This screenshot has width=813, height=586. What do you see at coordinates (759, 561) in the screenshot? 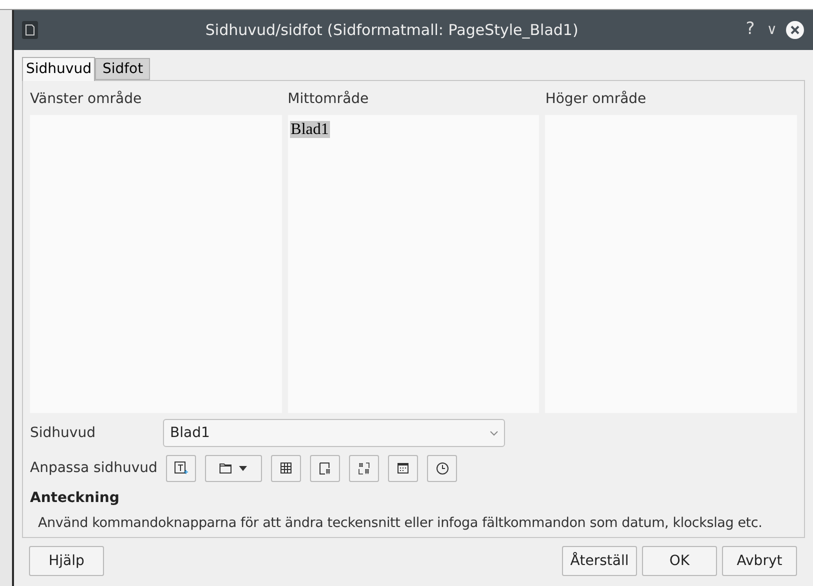
I see `dialog-button: Avbryt` at bounding box center [759, 561].